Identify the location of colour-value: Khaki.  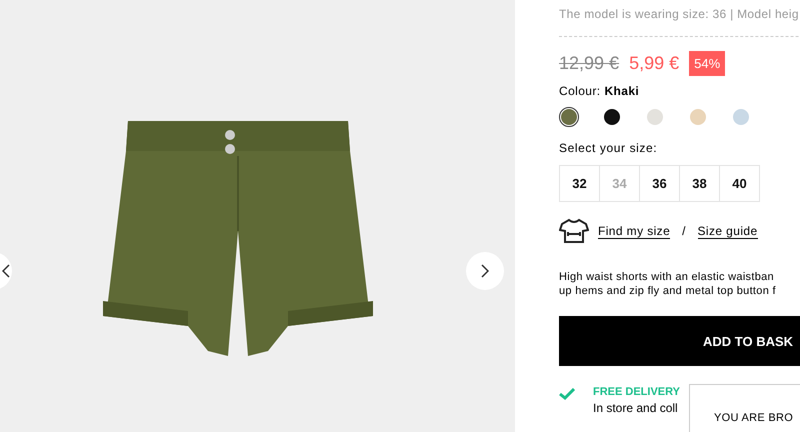
(622, 91).